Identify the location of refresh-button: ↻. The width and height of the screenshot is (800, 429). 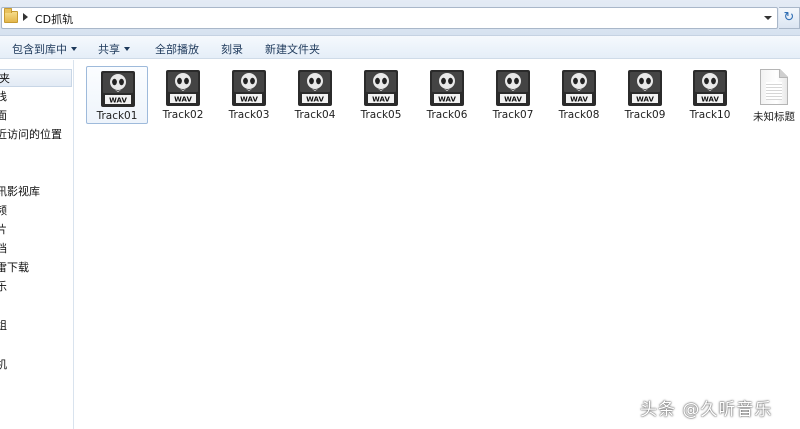
(789, 18).